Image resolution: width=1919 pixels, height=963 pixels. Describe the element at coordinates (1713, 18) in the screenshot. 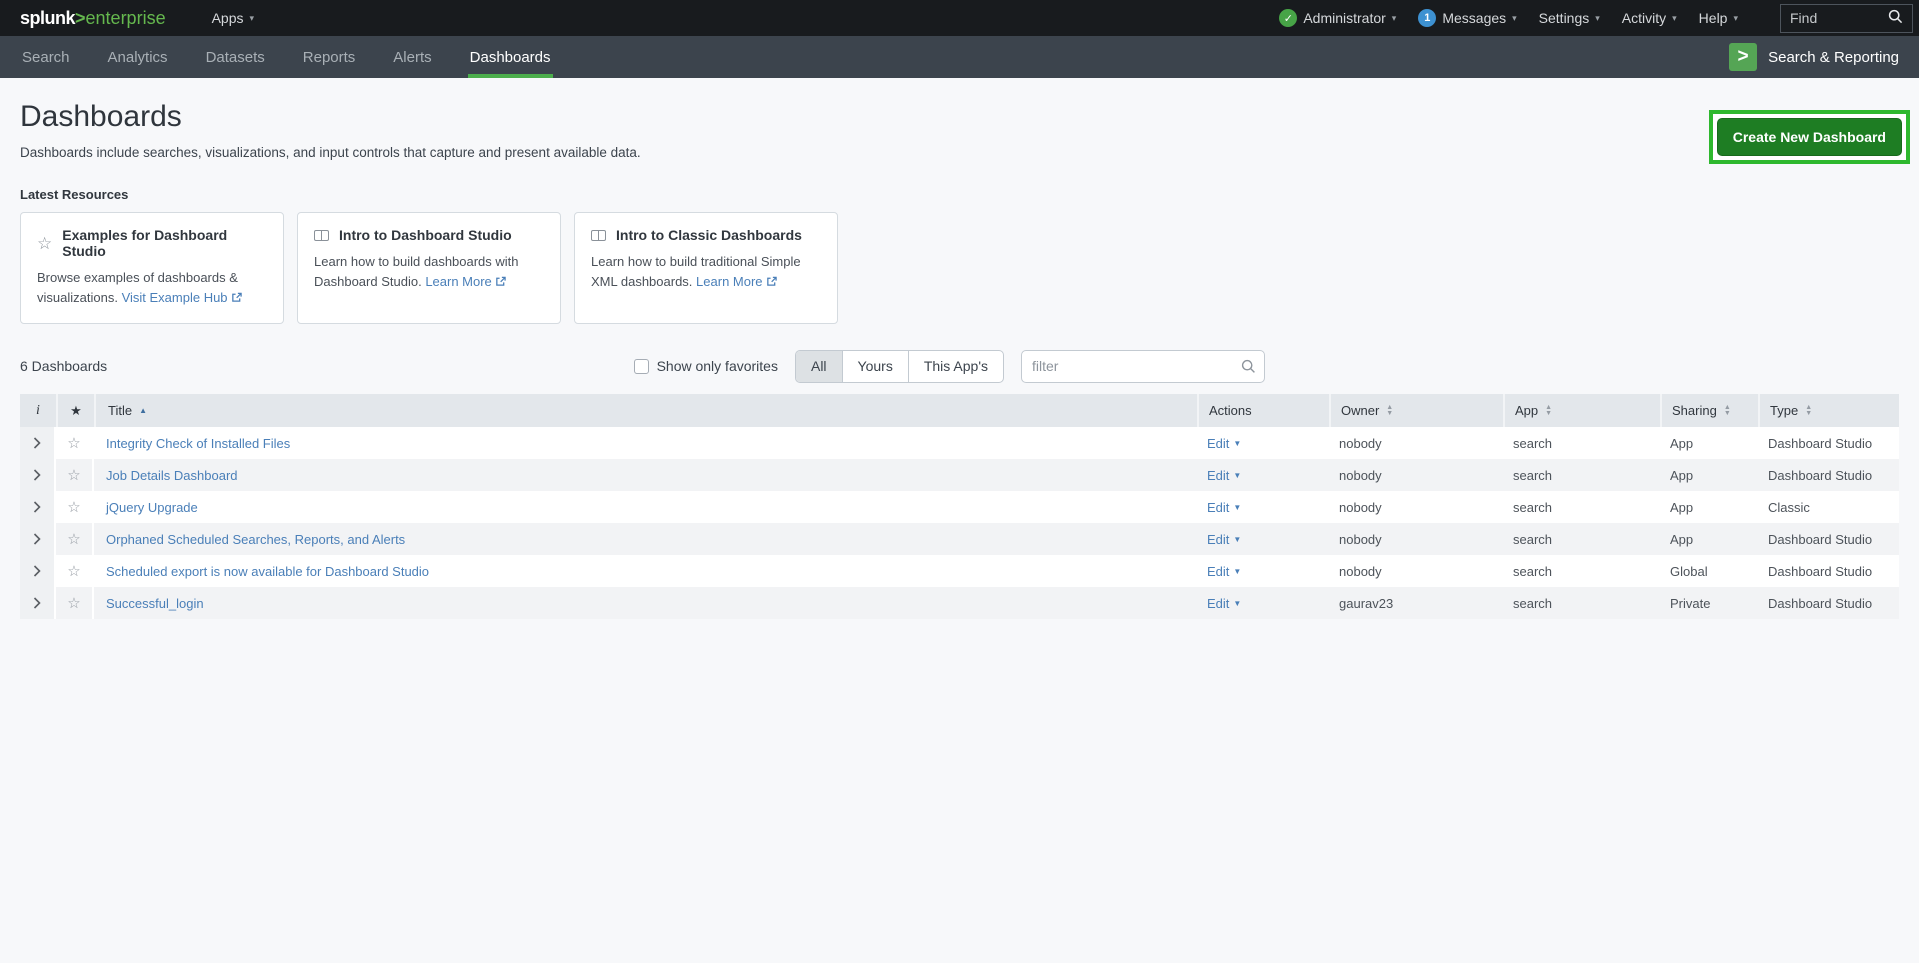

I see `help-menu-label: Help` at that location.